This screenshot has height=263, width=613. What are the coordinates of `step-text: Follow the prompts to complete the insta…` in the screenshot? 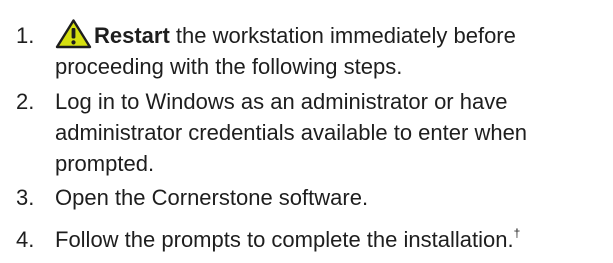 It's located at (284, 239).